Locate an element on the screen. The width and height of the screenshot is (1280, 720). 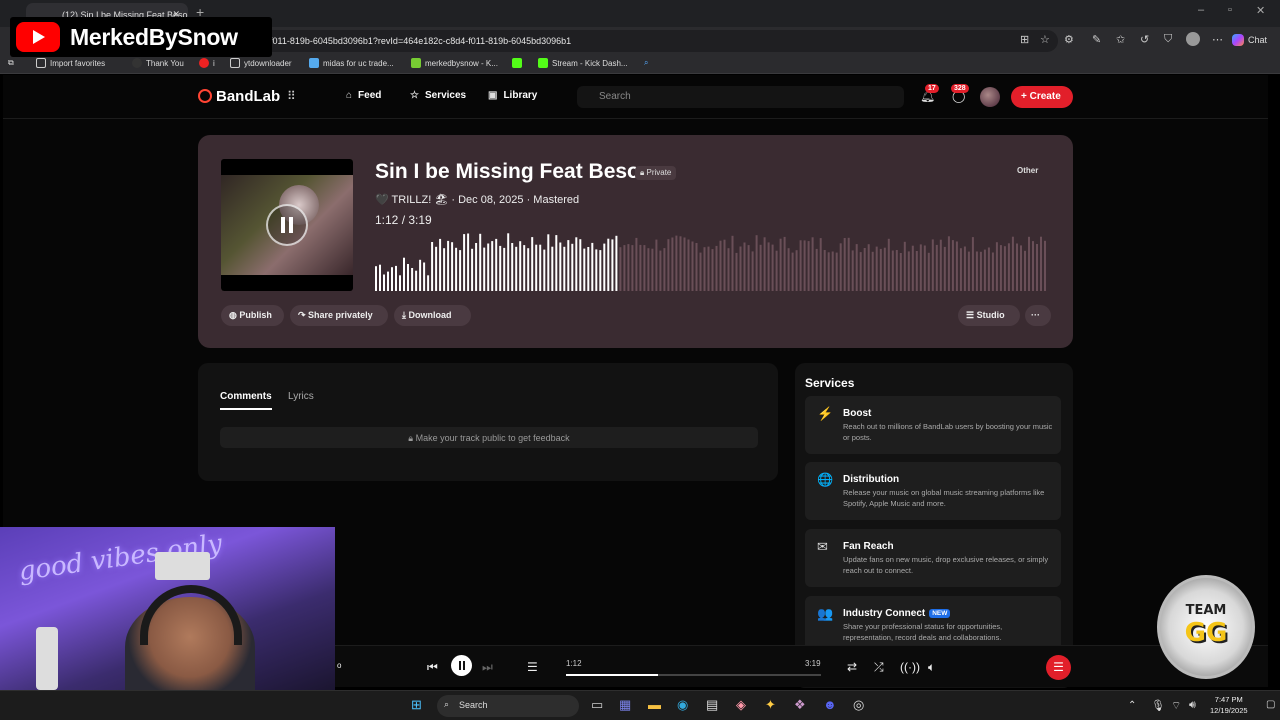
player-current-time: 1:12 is located at coordinates (574, 663).